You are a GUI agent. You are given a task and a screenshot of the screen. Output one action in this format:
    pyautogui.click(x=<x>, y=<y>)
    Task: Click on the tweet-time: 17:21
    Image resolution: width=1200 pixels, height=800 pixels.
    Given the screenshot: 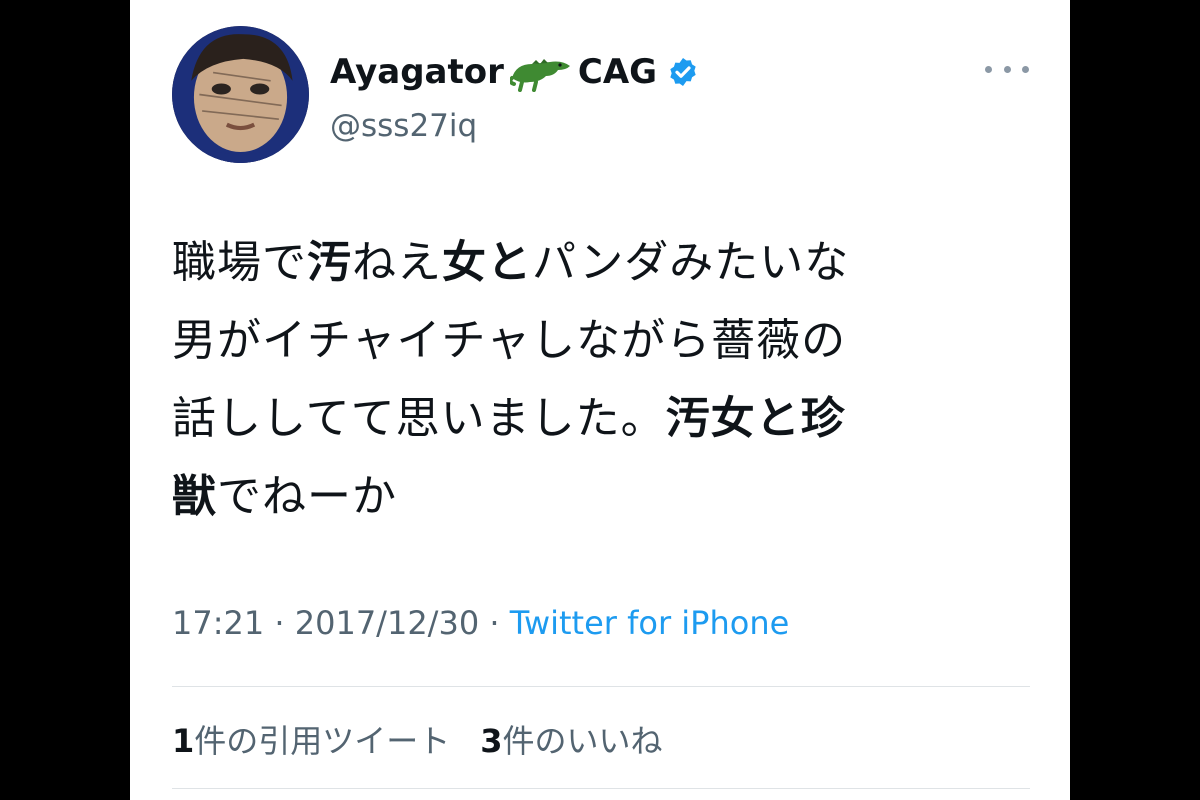 What is the action you would take?
    pyautogui.click(x=218, y=623)
    